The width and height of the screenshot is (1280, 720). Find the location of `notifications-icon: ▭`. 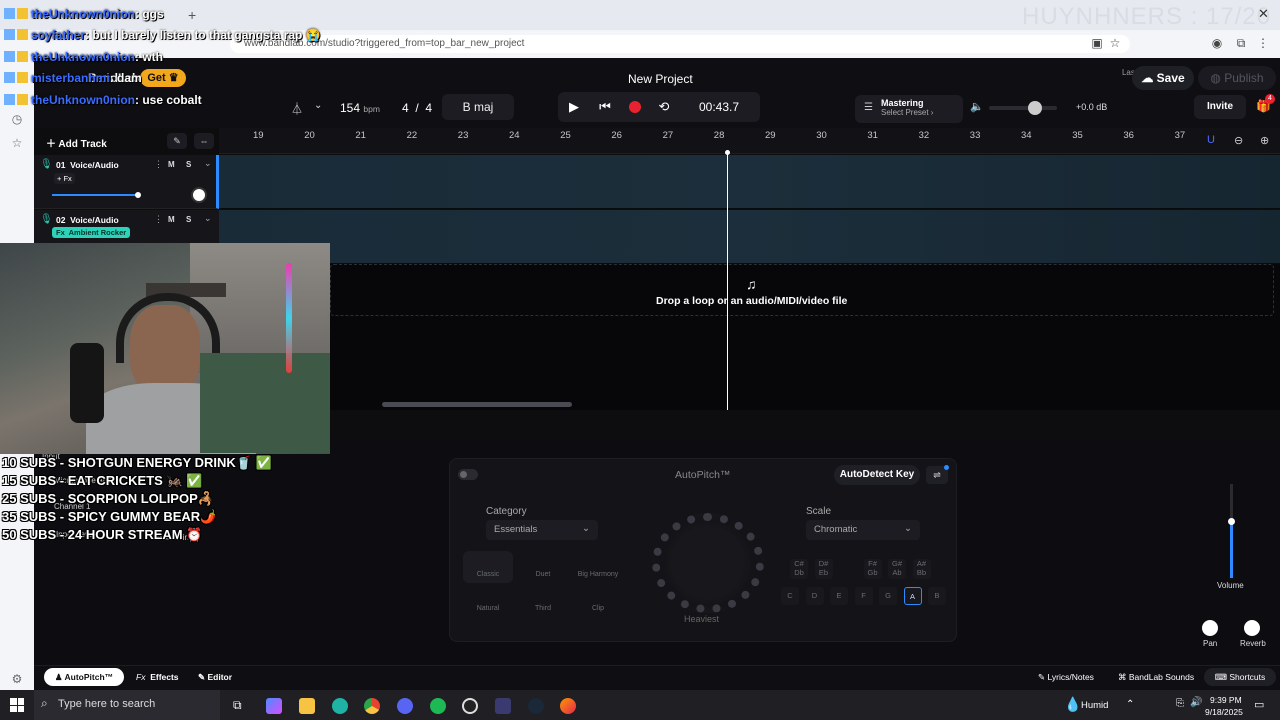

notifications-icon: ▭ is located at coordinates (1259, 704).